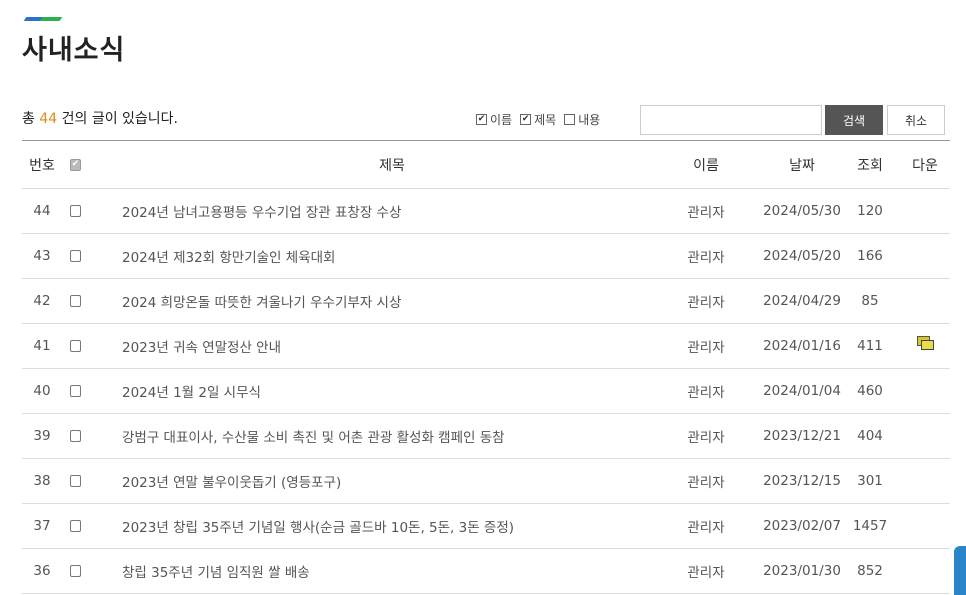 Image resolution: width=966 pixels, height=595 pixels. Describe the element at coordinates (802, 391) in the screenshot. I see `post-date: 2024/01/04` at that location.